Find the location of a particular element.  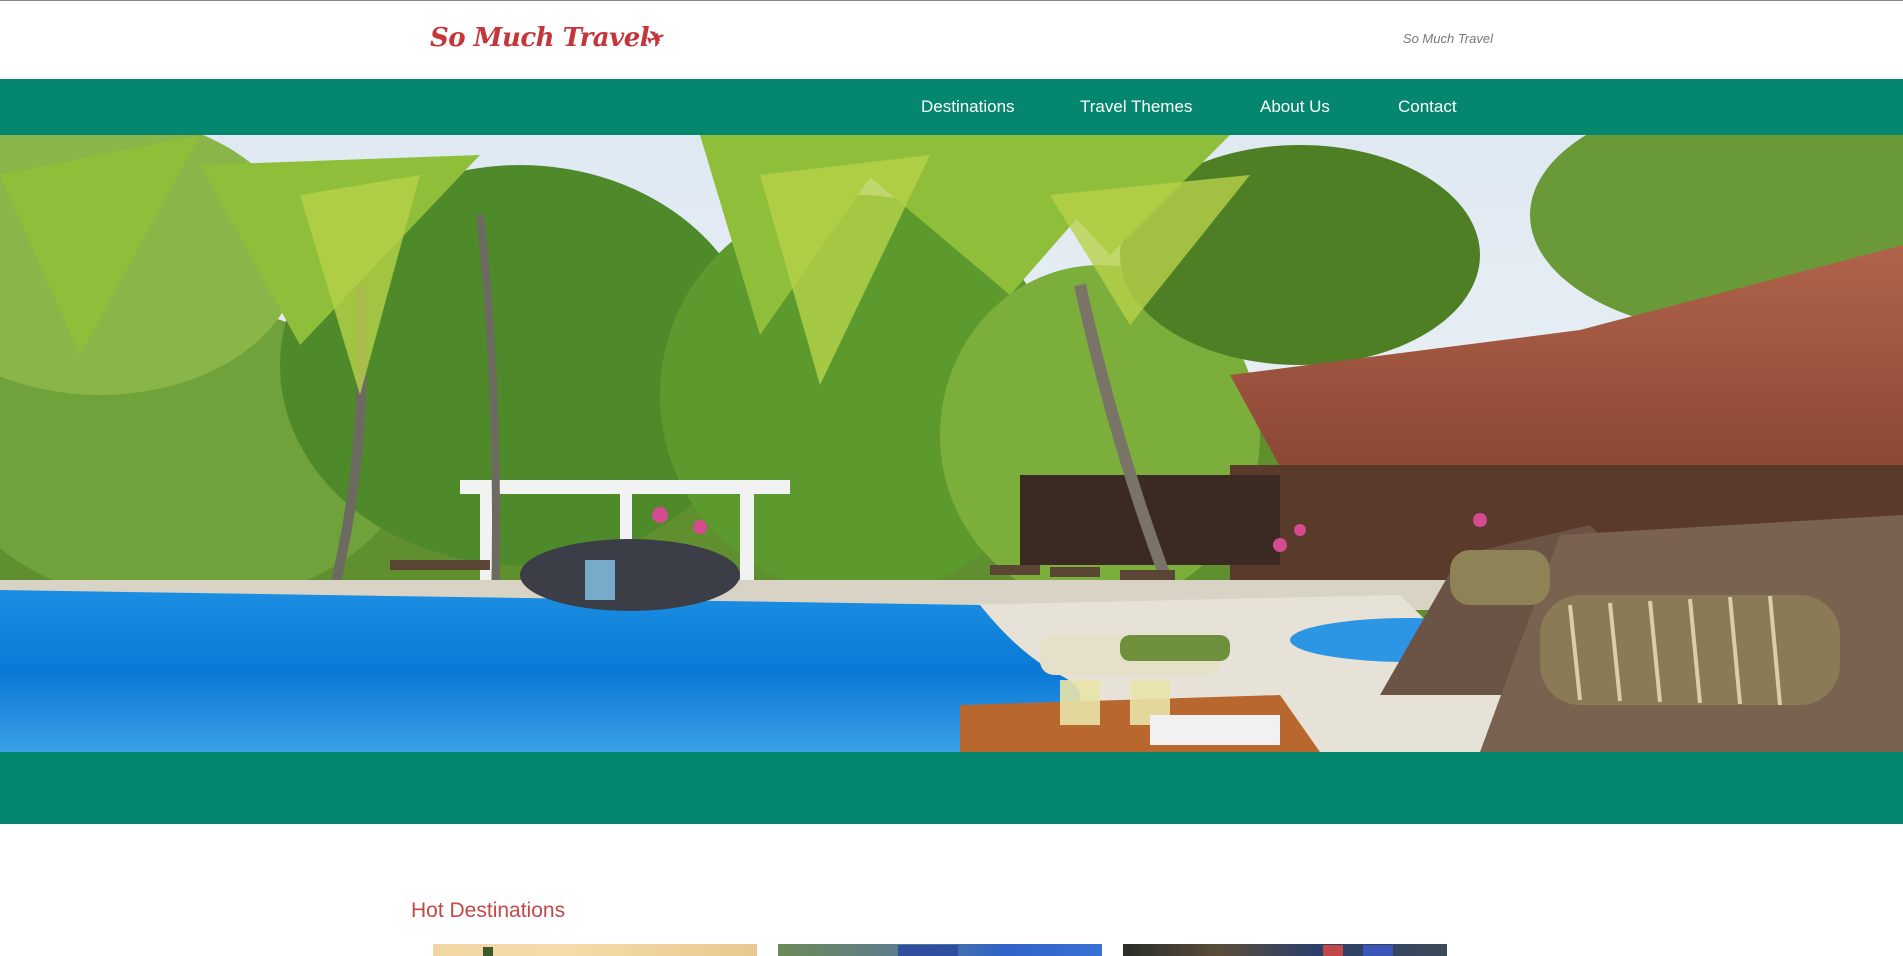

nav-item-travel-themes: Travel Themes is located at coordinates (1136, 107).